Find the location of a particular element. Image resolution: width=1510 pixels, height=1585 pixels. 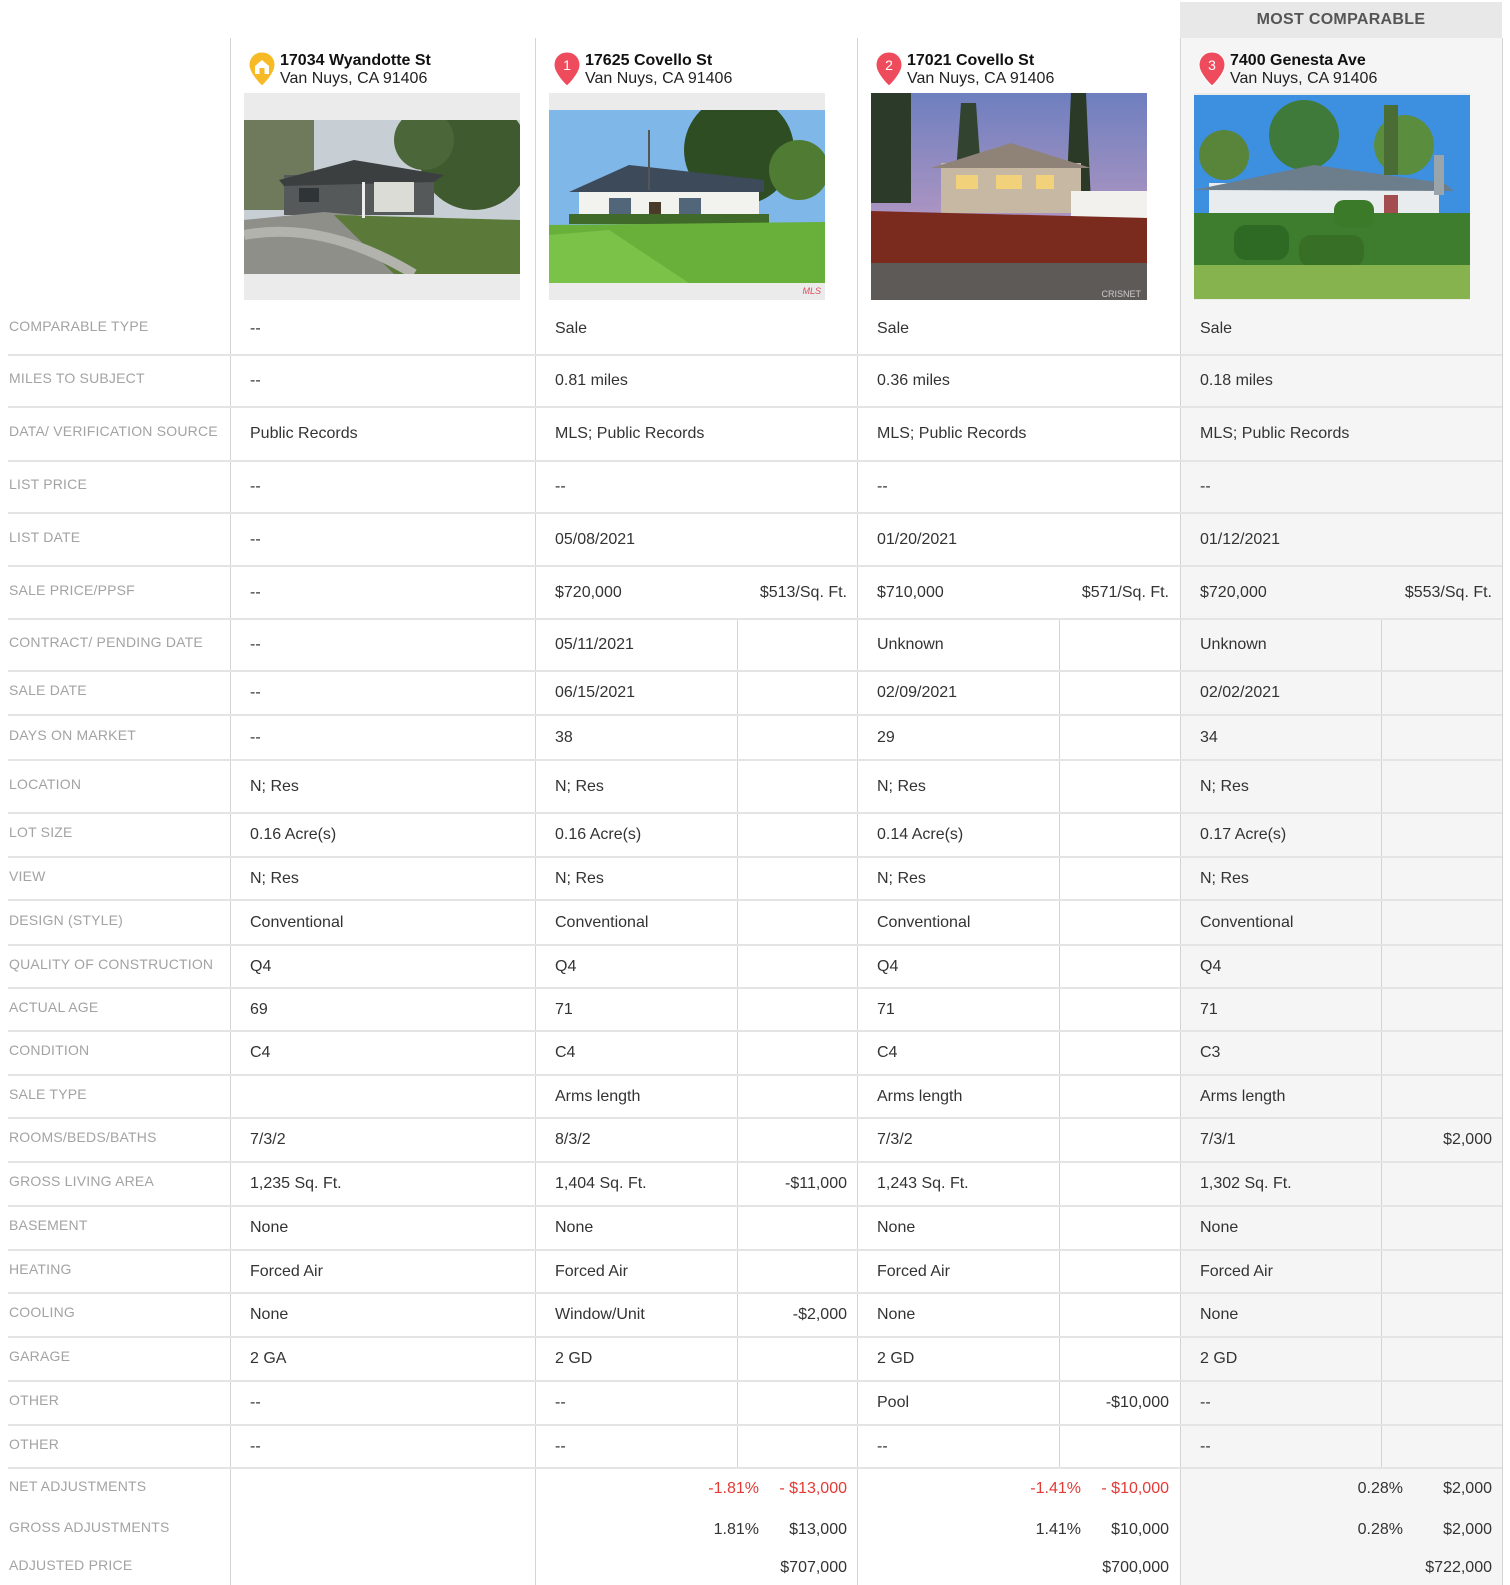

cell-value: 1,243 Sq. Ft. is located at coordinates (923, 1183).